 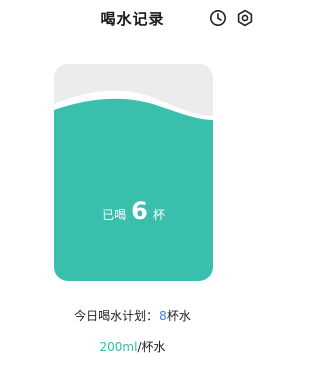 What do you see at coordinates (178, 316) in the screenshot?
I see `plan-value-suffix: 杯水` at bounding box center [178, 316].